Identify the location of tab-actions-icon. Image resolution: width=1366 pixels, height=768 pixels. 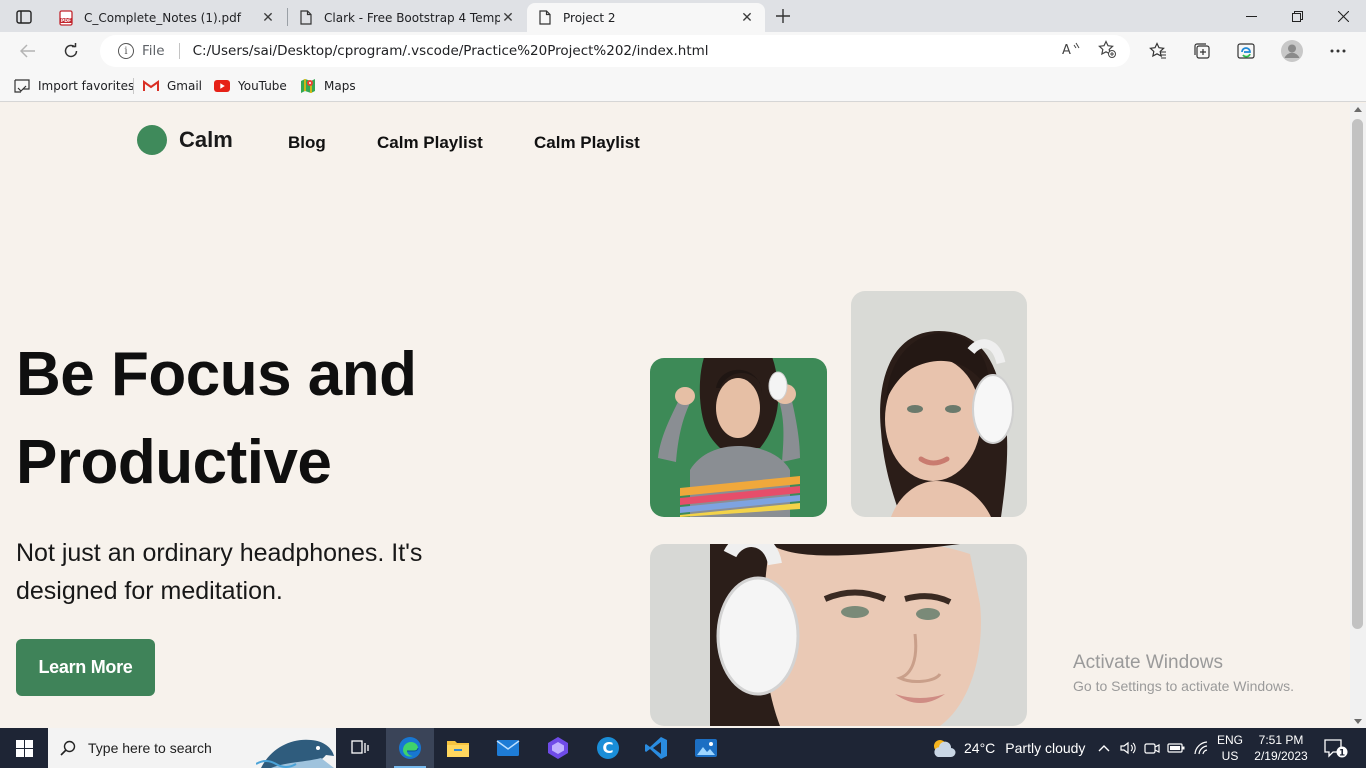
(24, 17).